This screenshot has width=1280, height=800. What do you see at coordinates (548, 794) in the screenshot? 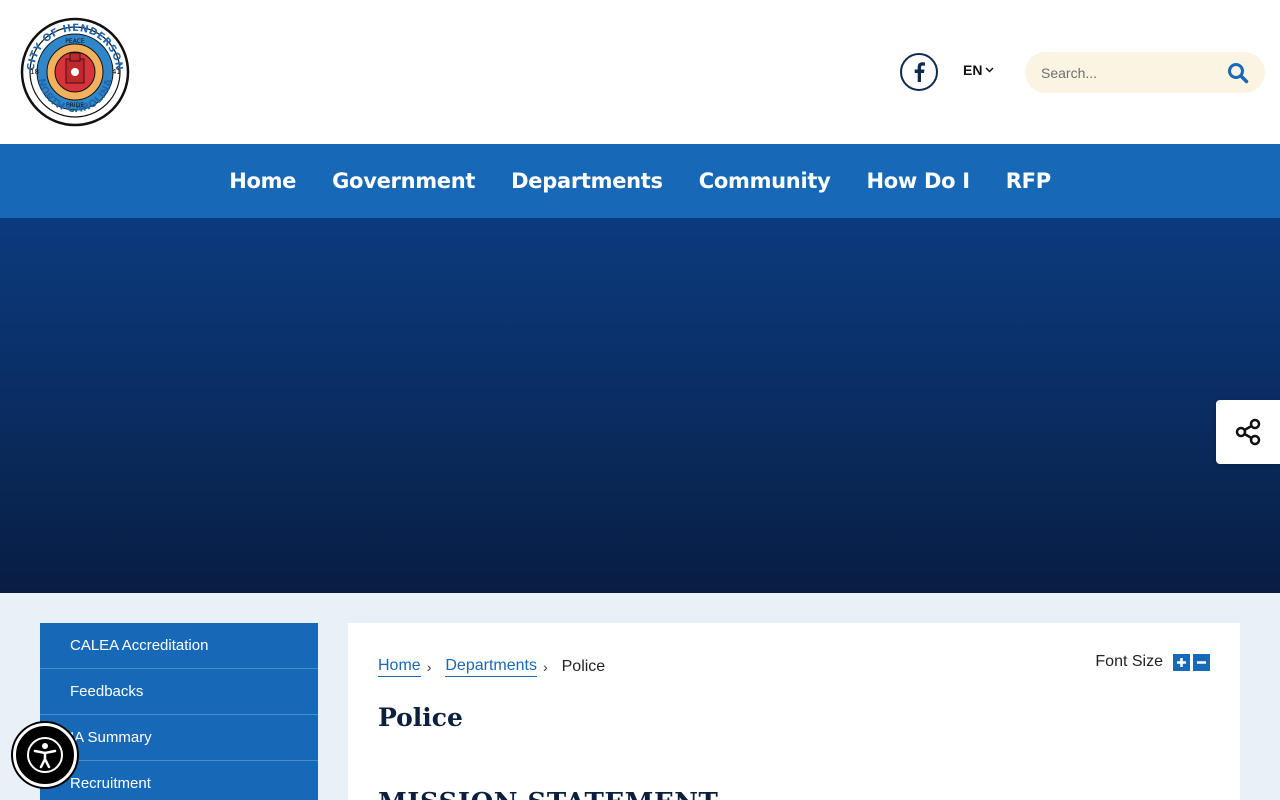
I see `section-title: MISSION STATEMENT` at bounding box center [548, 794].